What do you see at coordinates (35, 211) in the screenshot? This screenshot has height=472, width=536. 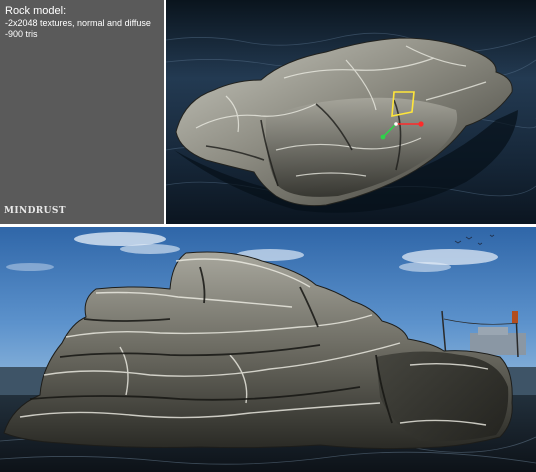 I see `studio-logo: MINDRUST` at bounding box center [35, 211].